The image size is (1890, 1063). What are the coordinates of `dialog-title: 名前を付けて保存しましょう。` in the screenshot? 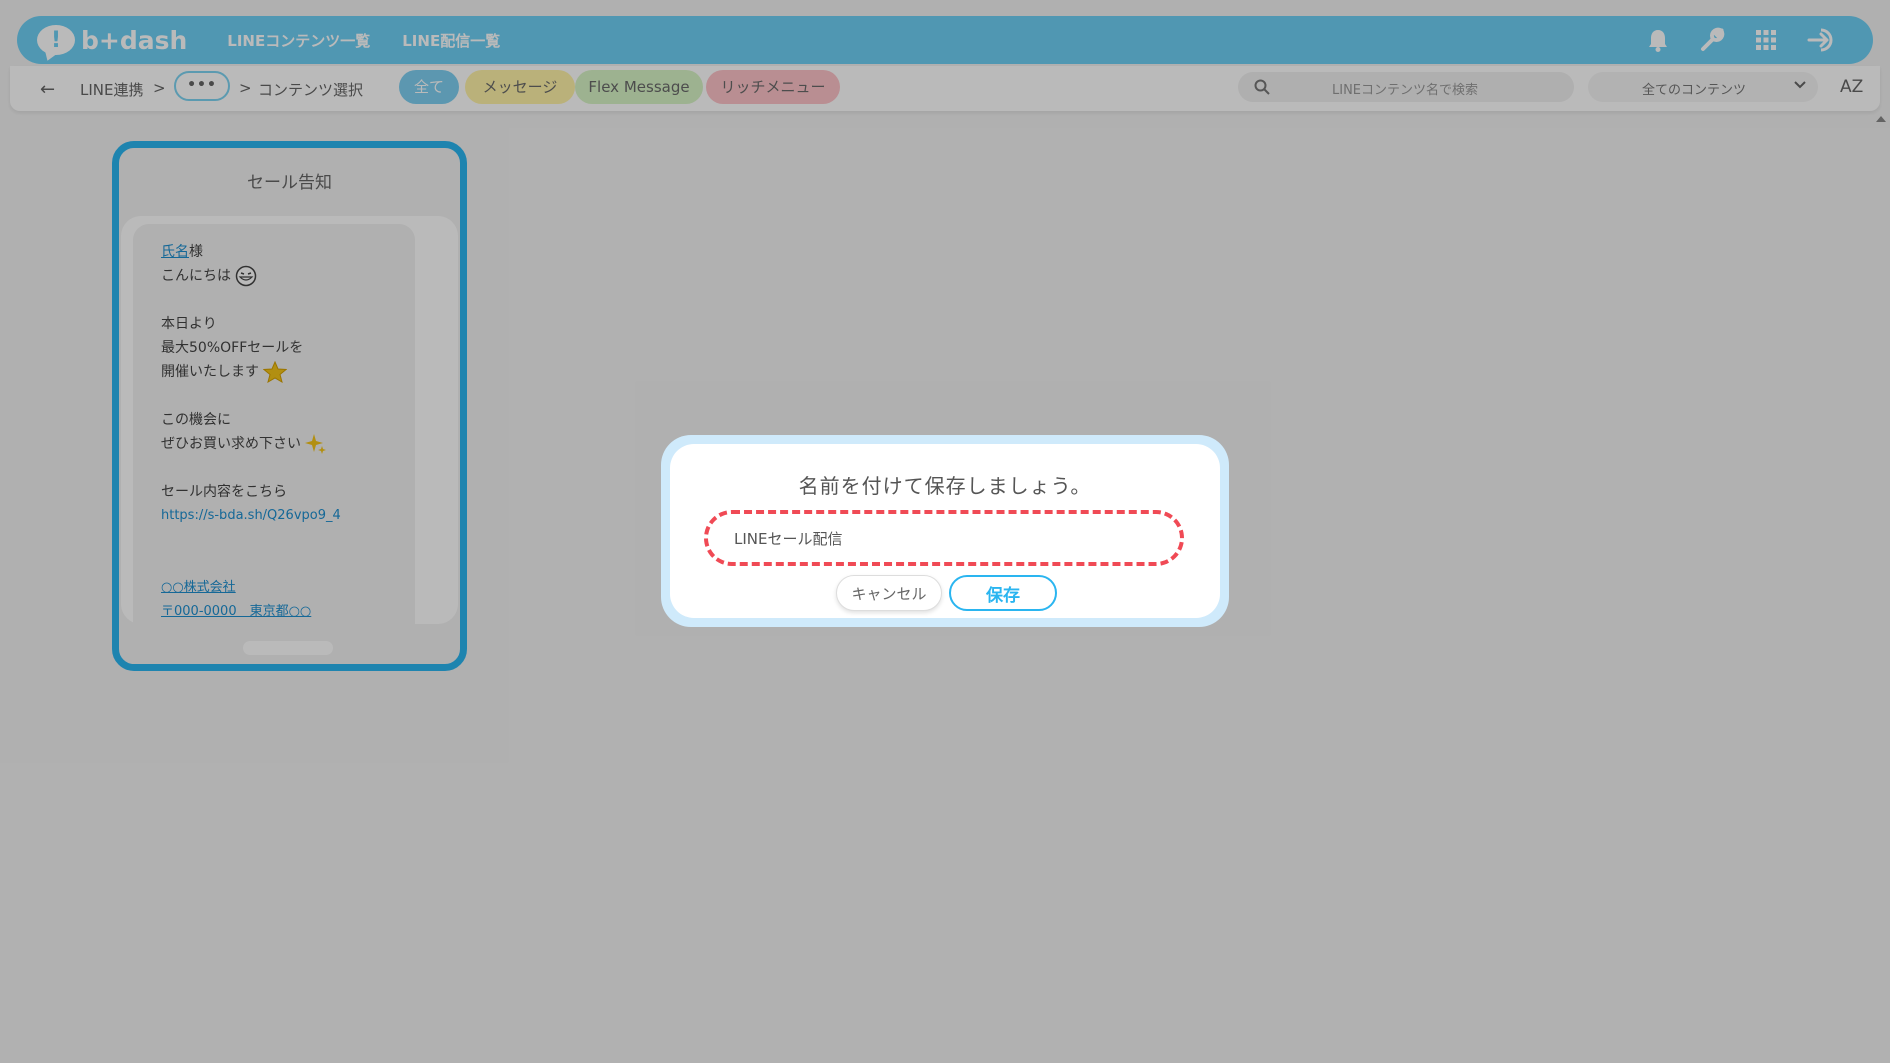 It's located at (945, 486).